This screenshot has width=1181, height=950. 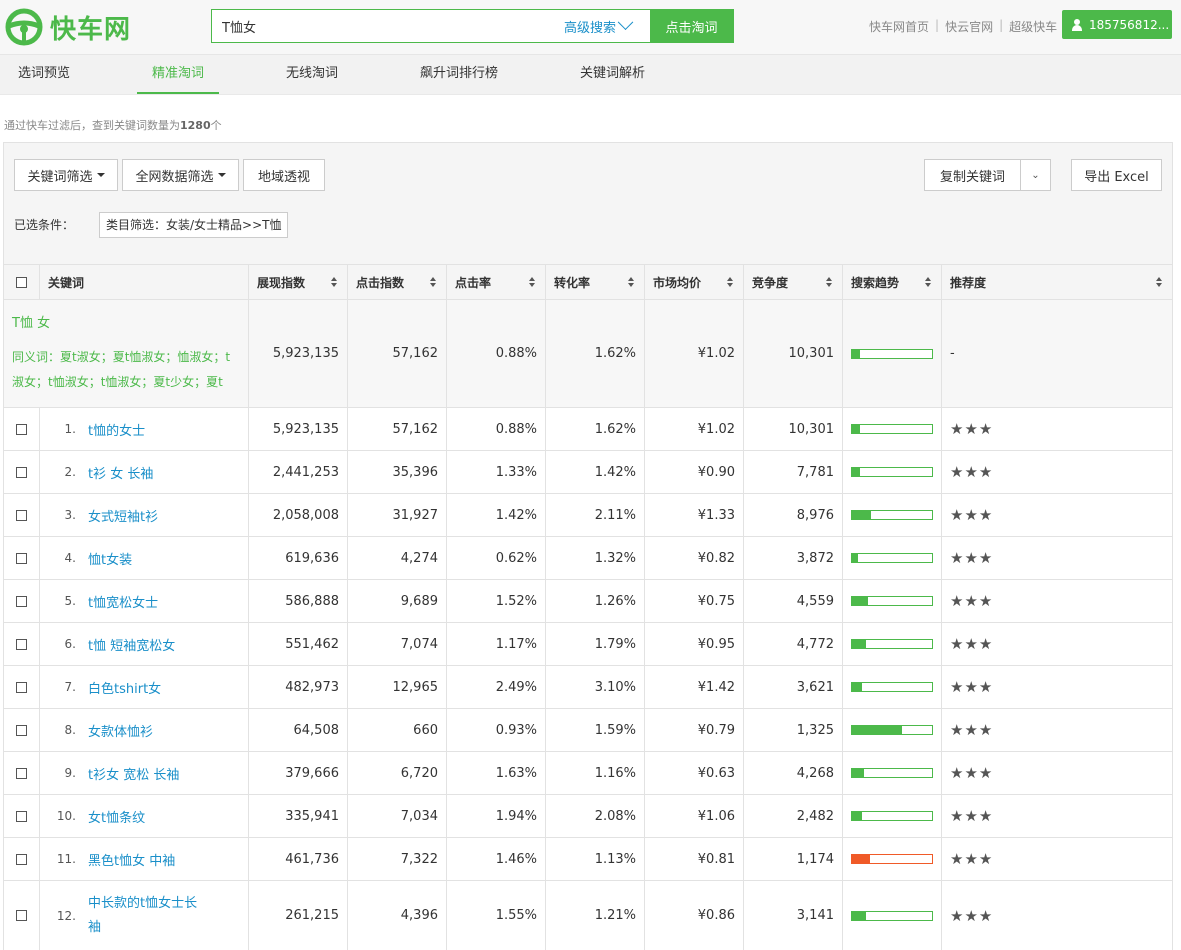 What do you see at coordinates (691, 26) in the screenshot?
I see `search-button: 点击淘词` at bounding box center [691, 26].